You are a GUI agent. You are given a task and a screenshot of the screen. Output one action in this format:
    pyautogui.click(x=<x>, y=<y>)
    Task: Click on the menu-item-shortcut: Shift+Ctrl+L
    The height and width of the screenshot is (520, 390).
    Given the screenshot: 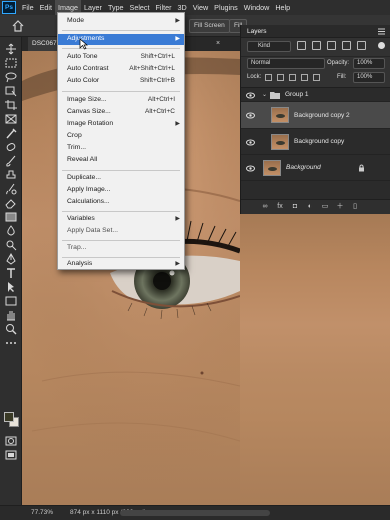 What is the action you would take?
    pyautogui.click(x=157, y=56)
    